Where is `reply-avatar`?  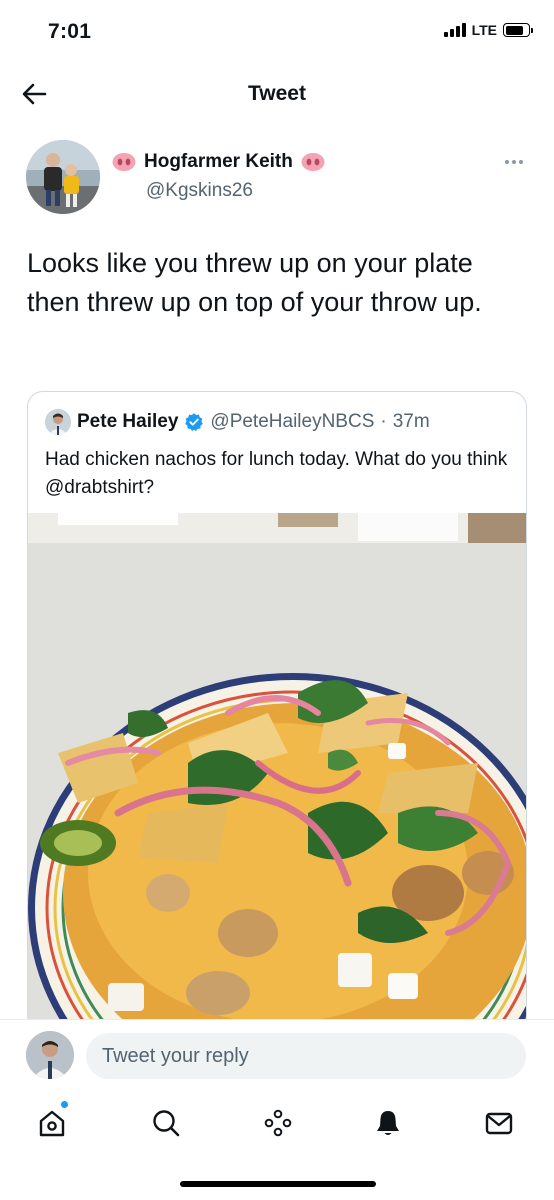 reply-avatar is located at coordinates (50, 1055).